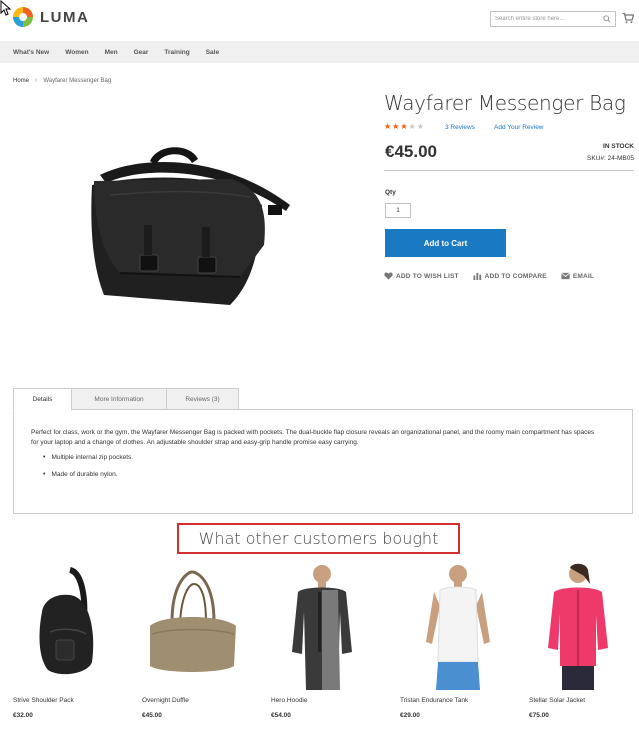 The image size is (639, 733). Describe the element at coordinates (202, 399) in the screenshot. I see `tab-reviews: Reviews (3)` at that location.